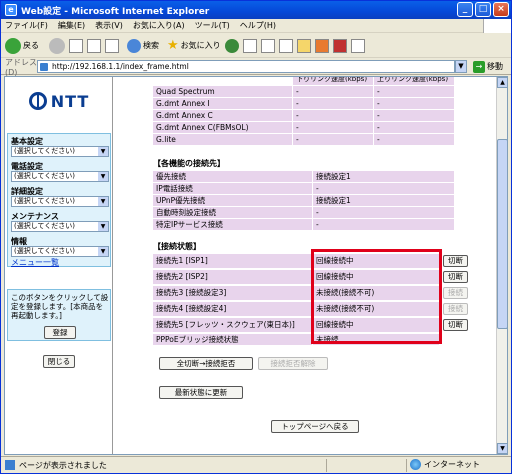  I want to click on close-button: ×, so click(501, 9).